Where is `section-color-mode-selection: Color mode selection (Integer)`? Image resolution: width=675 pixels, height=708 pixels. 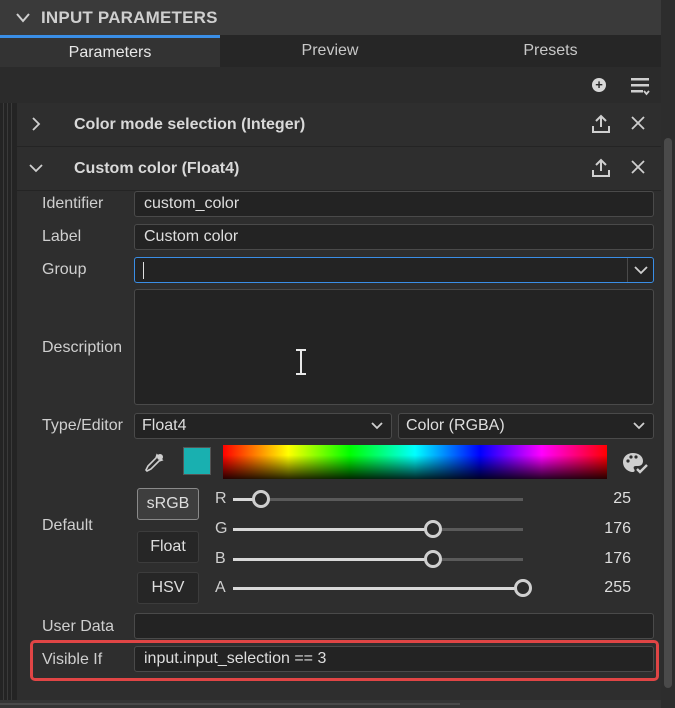
section-color-mode-selection: Color mode selection (Integer) is located at coordinates (339, 125).